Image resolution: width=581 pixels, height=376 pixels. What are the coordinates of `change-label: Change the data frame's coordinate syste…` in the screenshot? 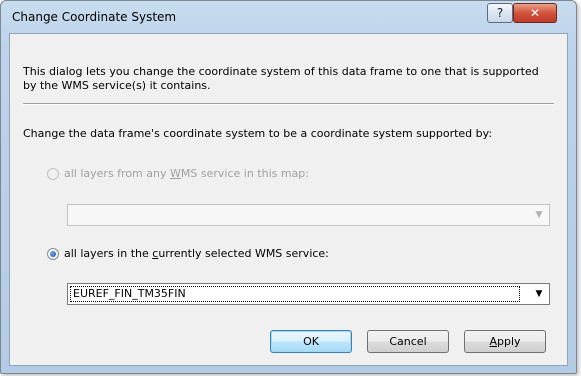 It's located at (258, 133).